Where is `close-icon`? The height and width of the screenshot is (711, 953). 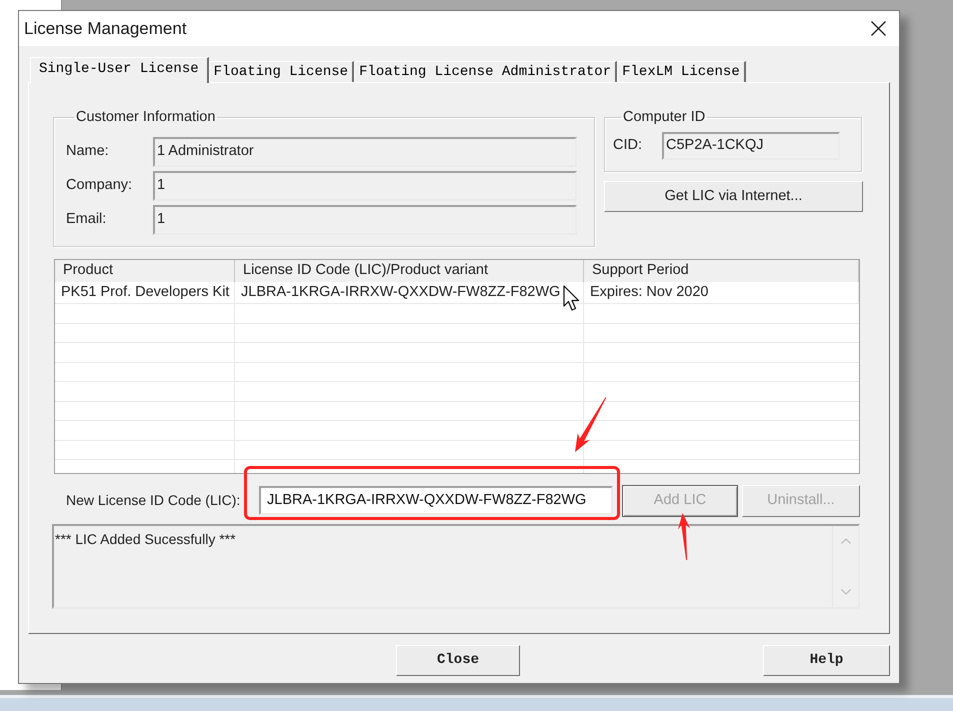
close-icon is located at coordinates (878, 28).